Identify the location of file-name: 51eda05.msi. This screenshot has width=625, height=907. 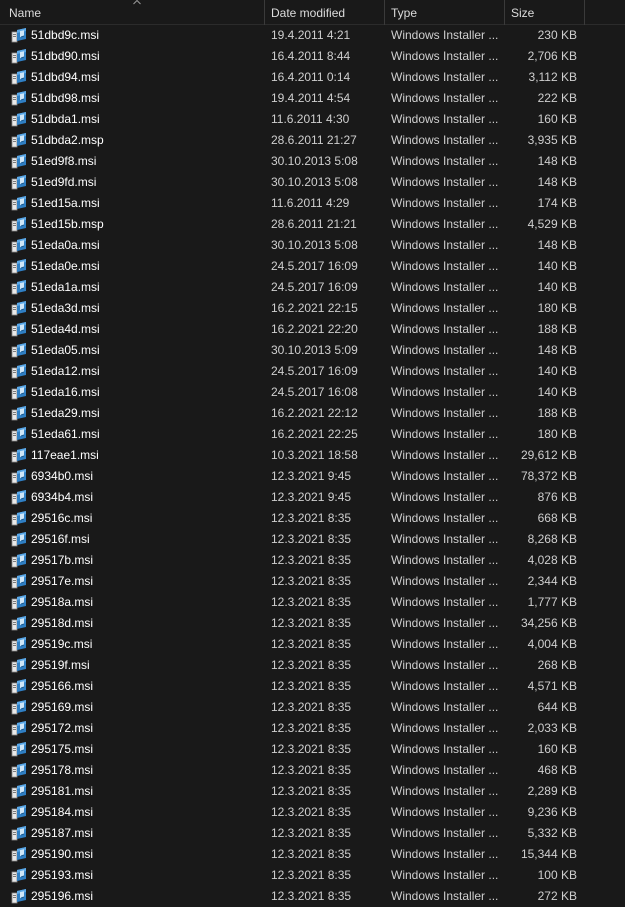
(65, 350).